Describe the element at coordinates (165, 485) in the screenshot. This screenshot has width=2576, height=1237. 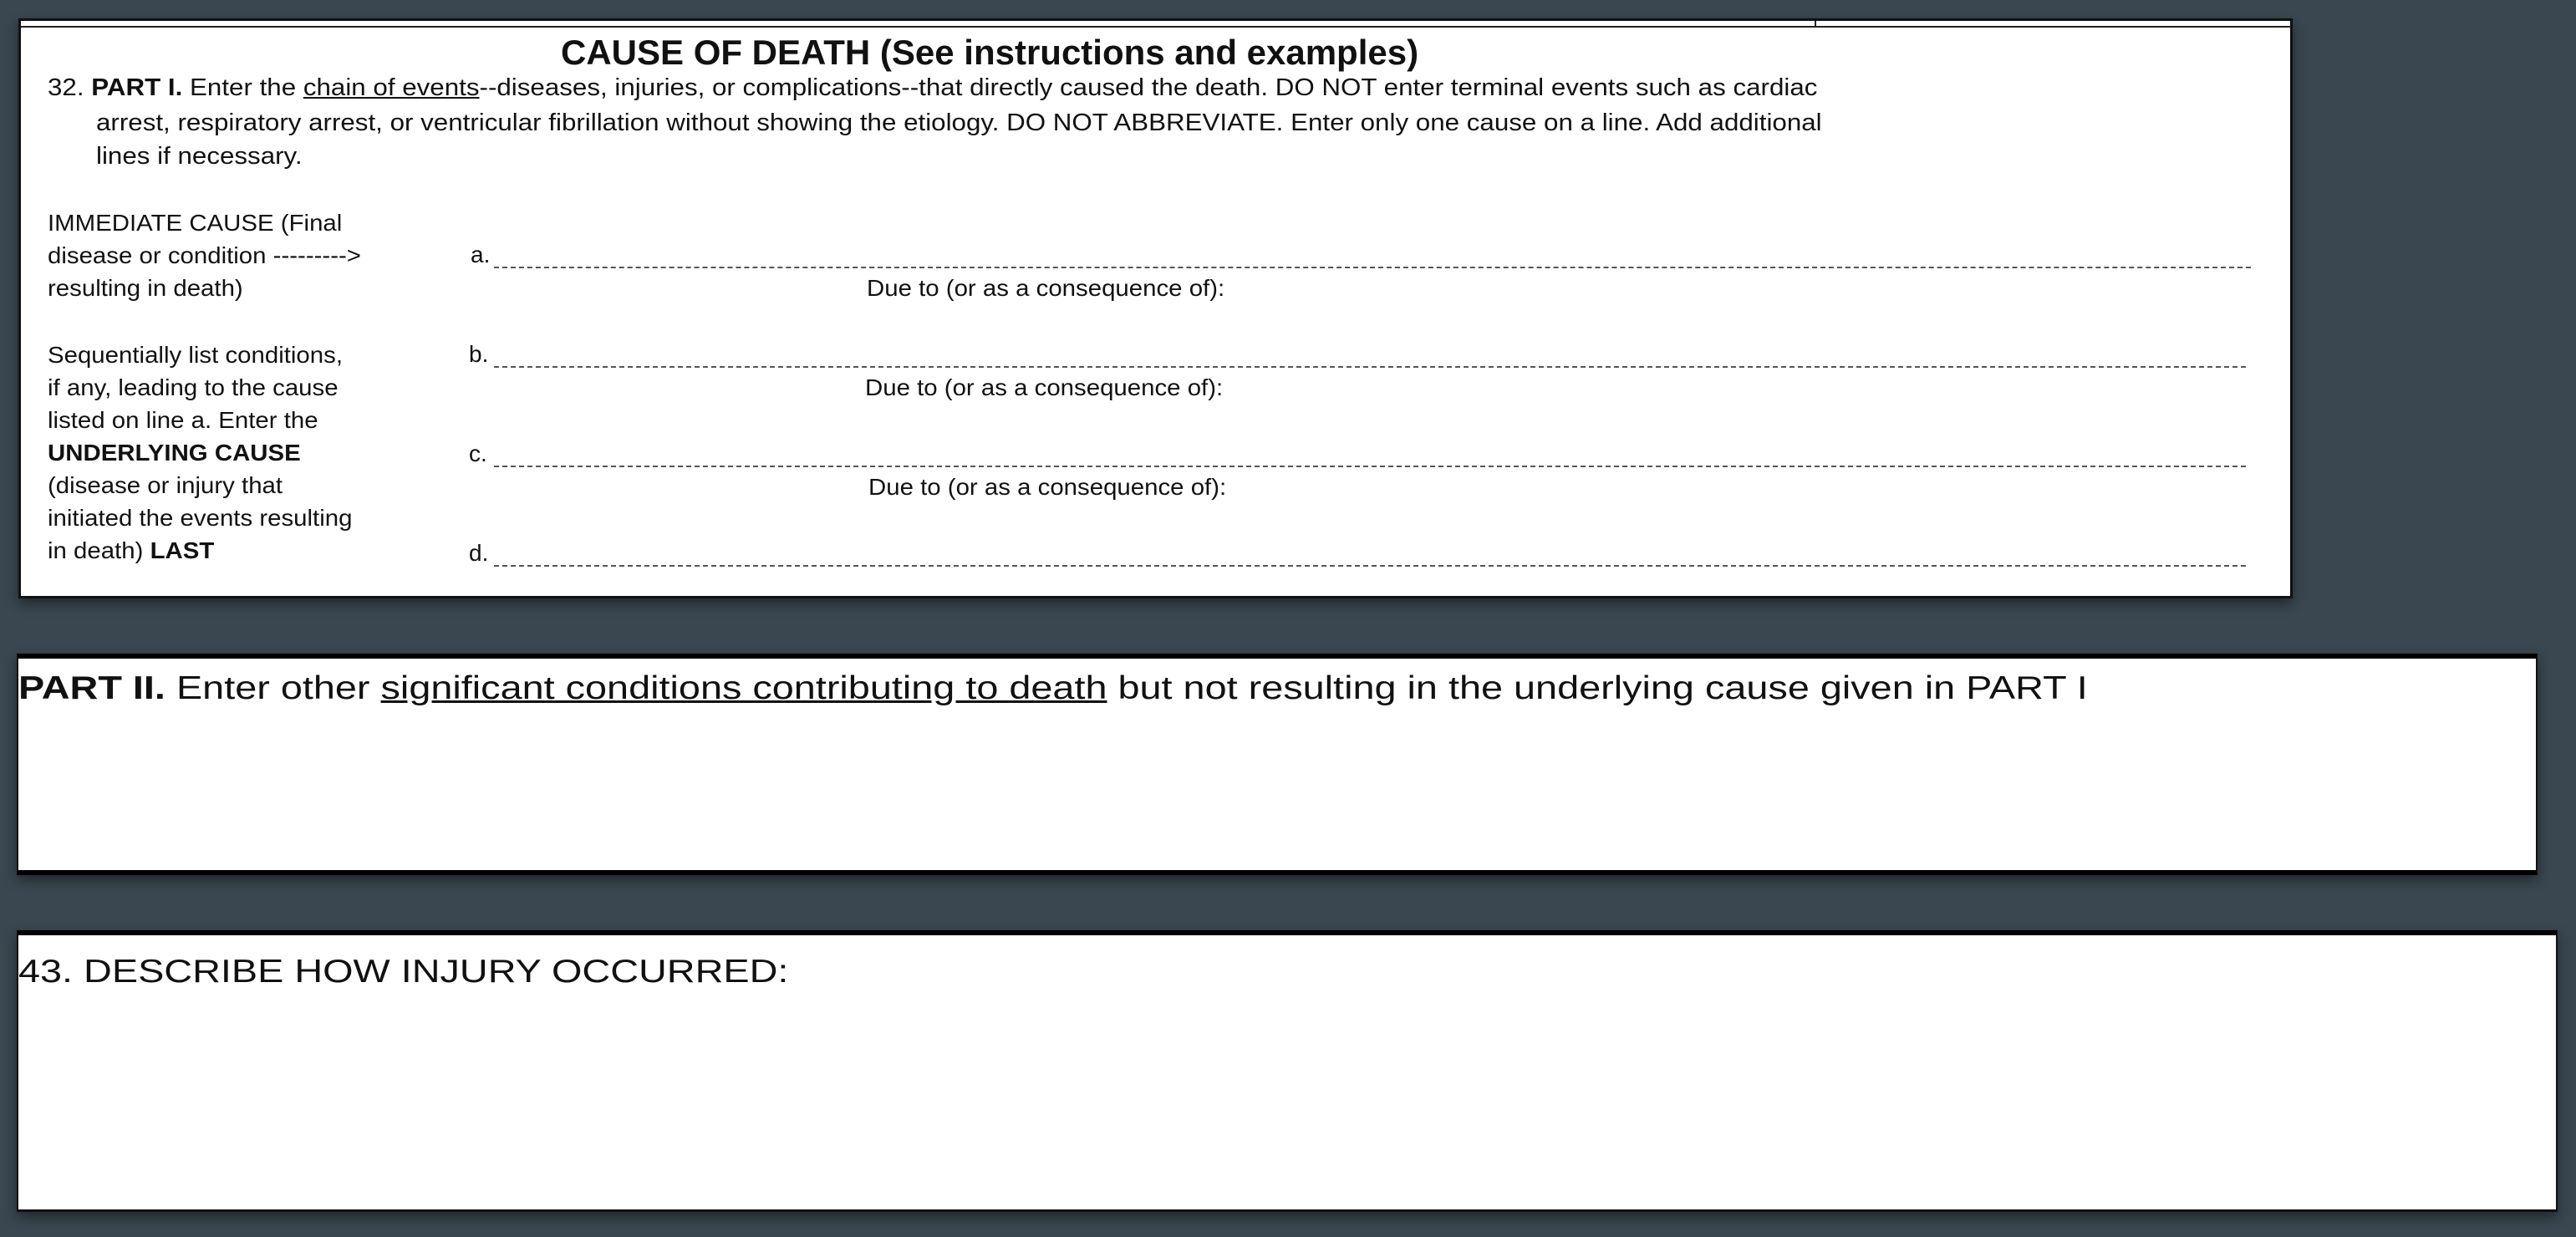
I see `label-line: (disease or injury that` at that location.